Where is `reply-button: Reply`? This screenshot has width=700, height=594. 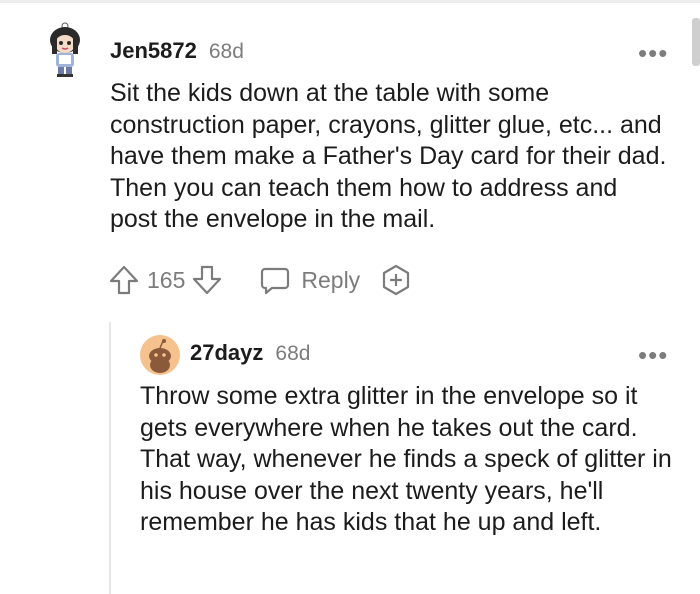
reply-button: Reply is located at coordinates (330, 280).